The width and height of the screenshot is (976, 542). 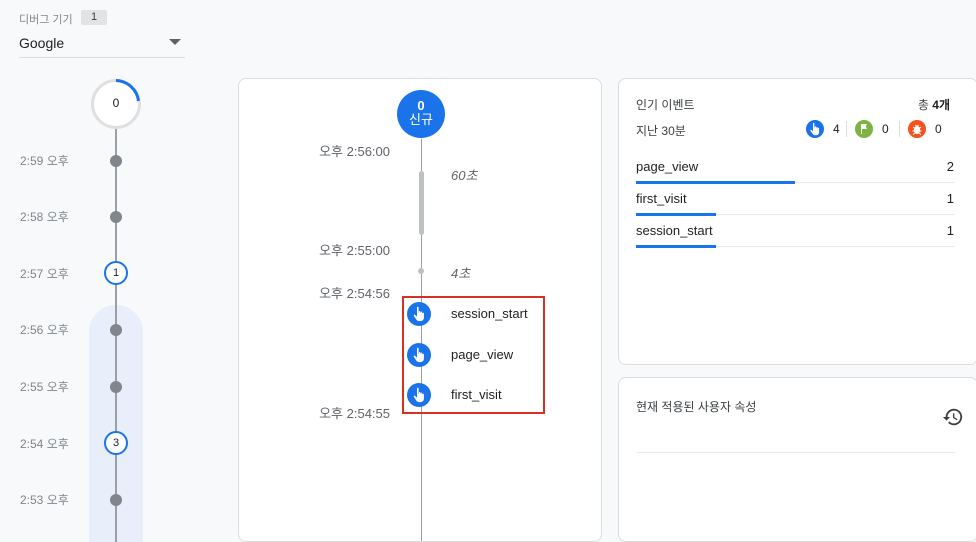 What do you see at coordinates (461, 273) in the screenshot?
I see `stream-duration: 4초` at bounding box center [461, 273].